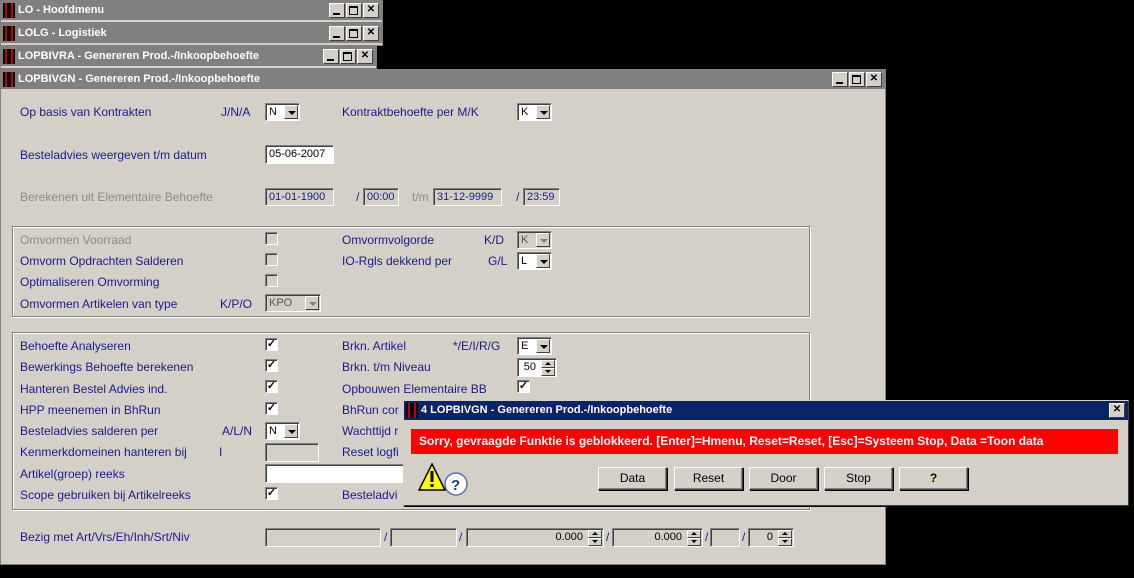  What do you see at coordinates (541, 197) in the screenshot?
I see `to-time-input: 23:59` at bounding box center [541, 197].